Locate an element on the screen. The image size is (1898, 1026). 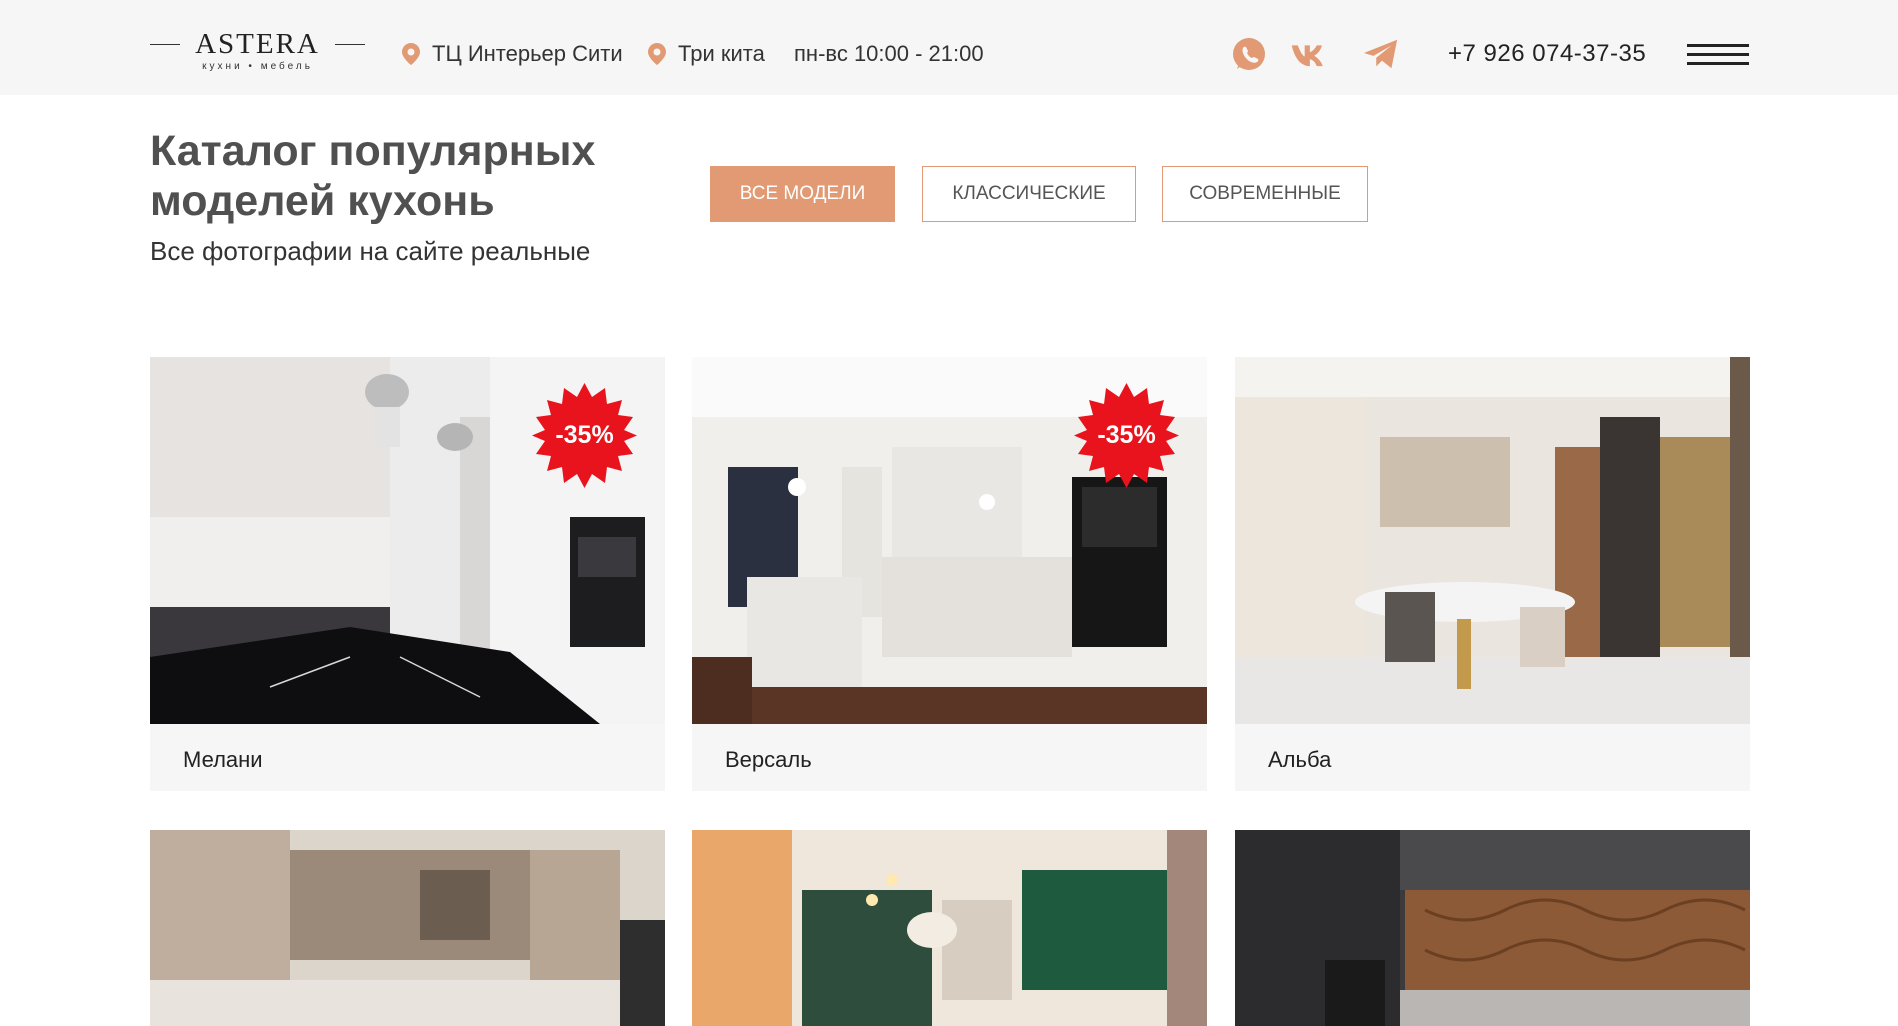
logo-sub-text: кухни • мебель is located at coordinates (257, 66).